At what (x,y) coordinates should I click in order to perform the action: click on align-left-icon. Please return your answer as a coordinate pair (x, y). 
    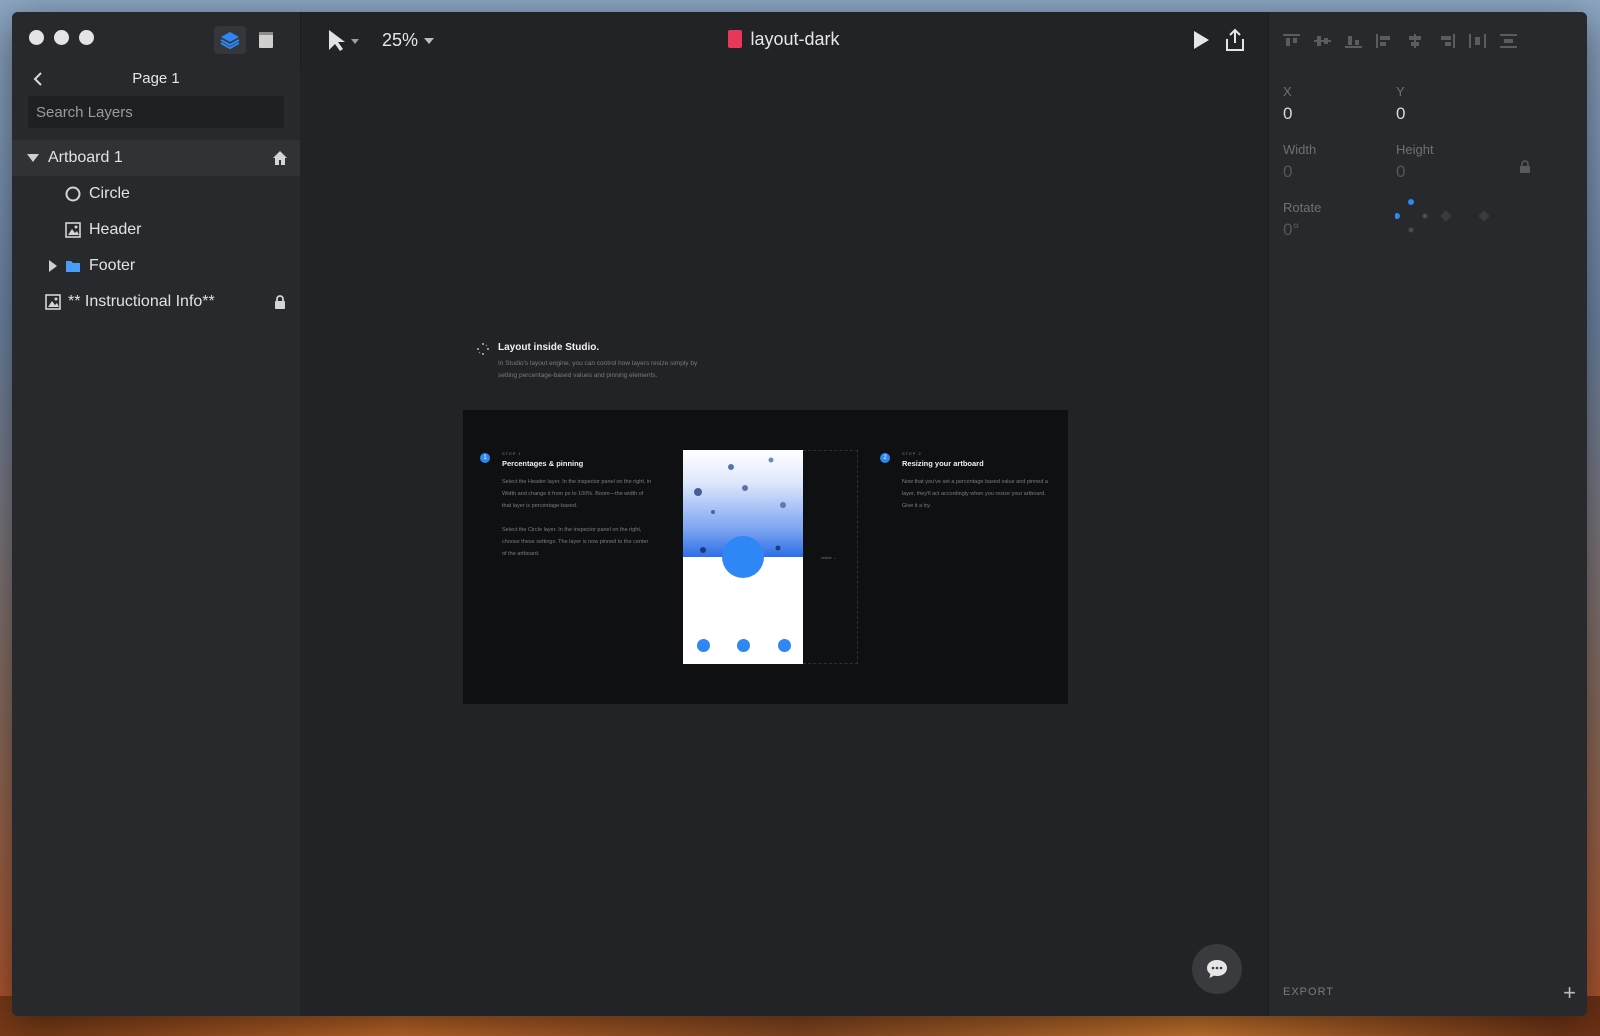
    Looking at the image, I should click on (1384, 41).